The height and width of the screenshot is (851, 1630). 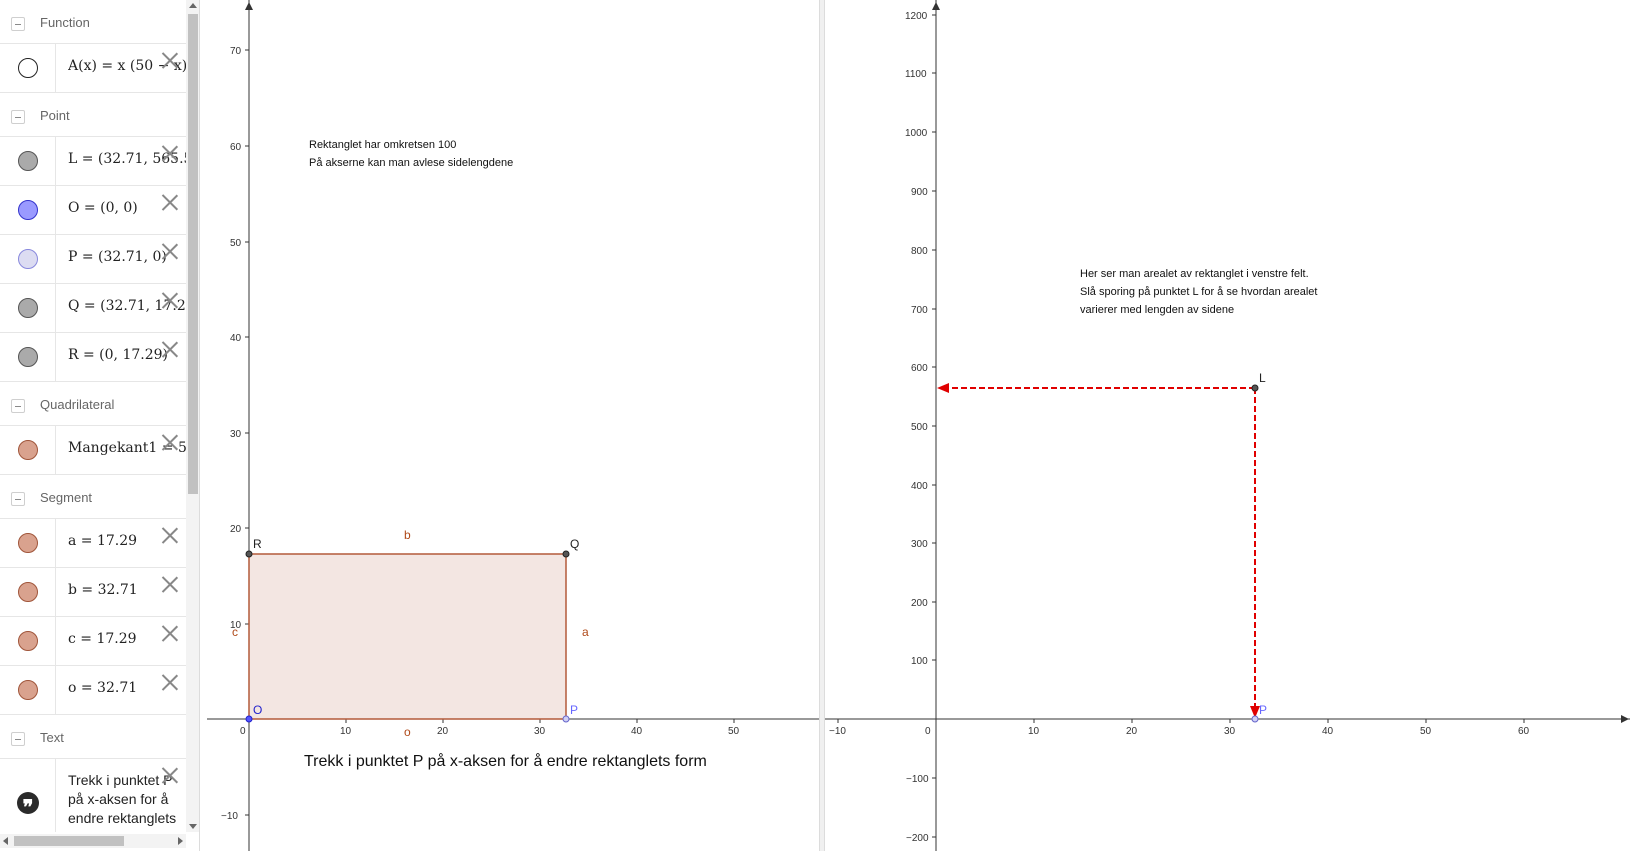 What do you see at coordinates (93, 68) in the screenshot?
I see `algebra-item-A: A(x) = x (50 − x)` at bounding box center [93, 68].